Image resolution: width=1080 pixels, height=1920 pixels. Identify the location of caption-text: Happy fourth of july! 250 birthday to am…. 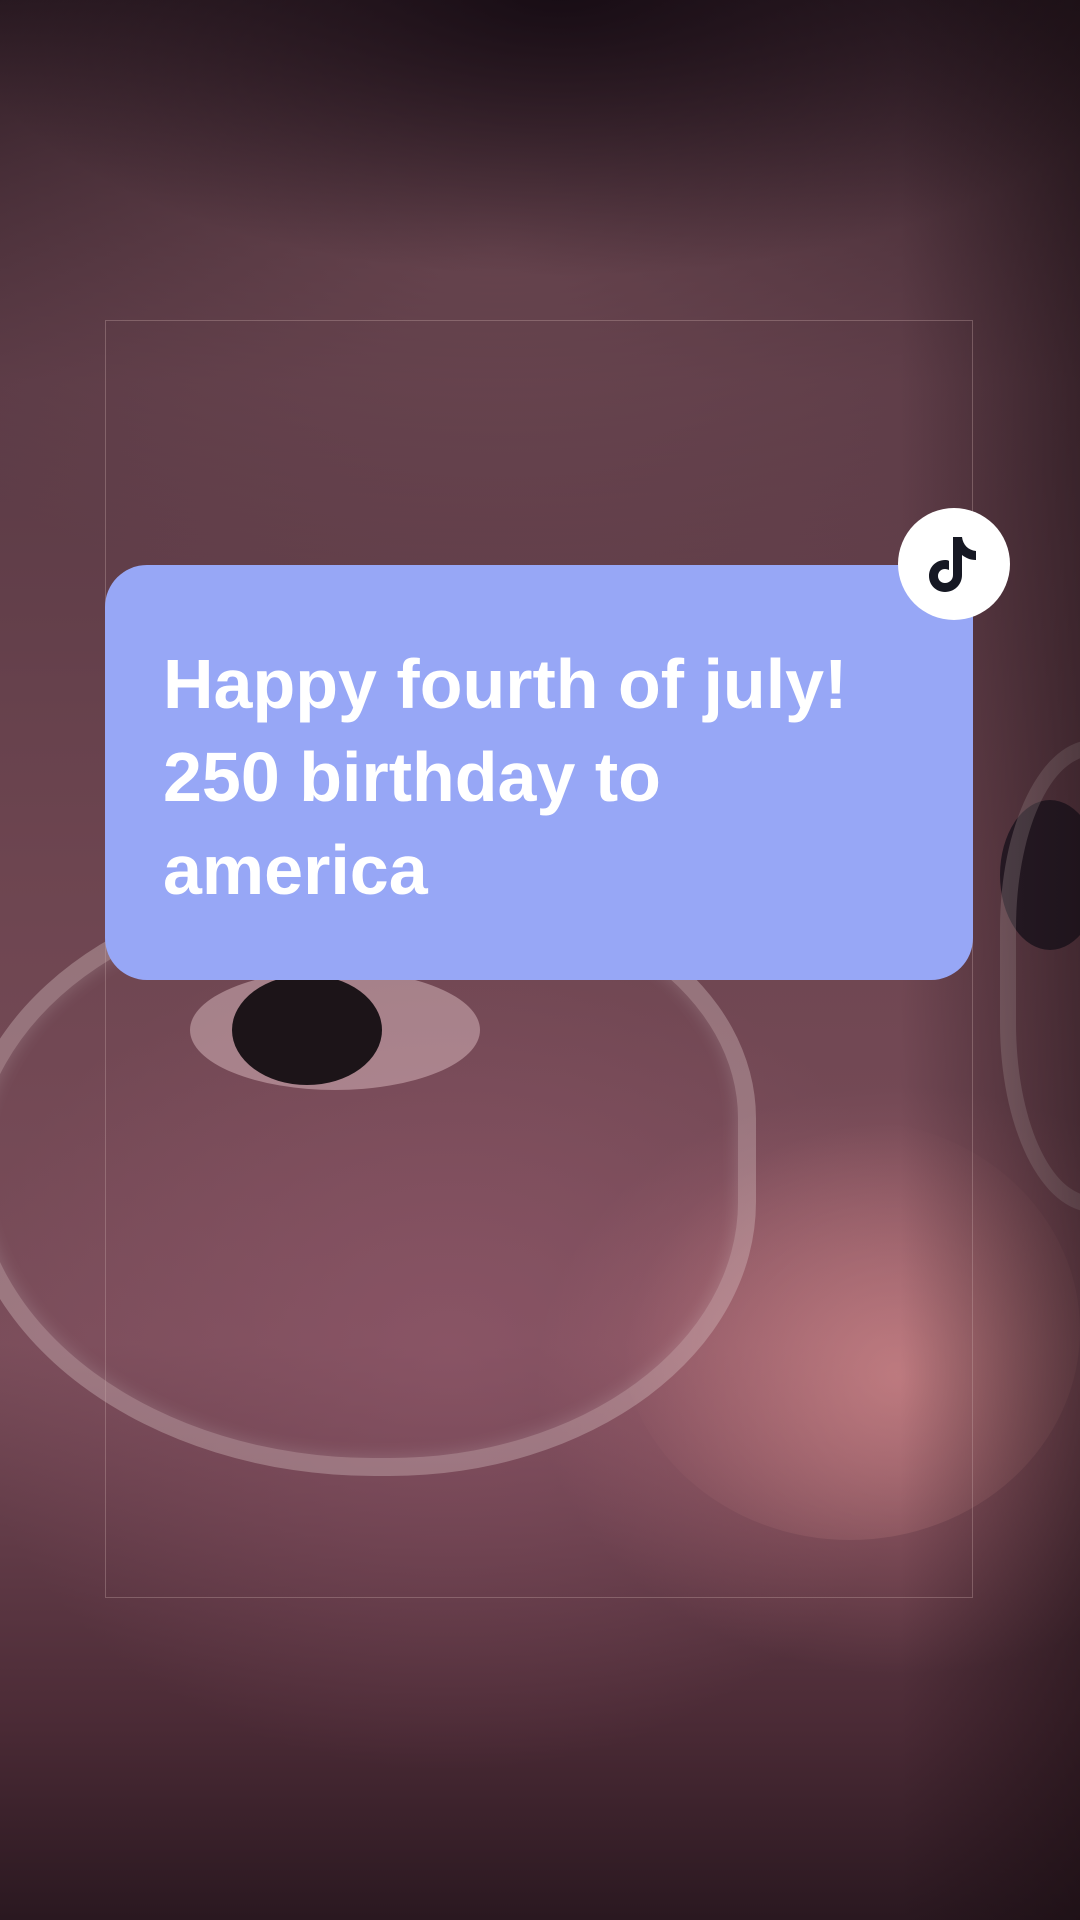
(505, 777).